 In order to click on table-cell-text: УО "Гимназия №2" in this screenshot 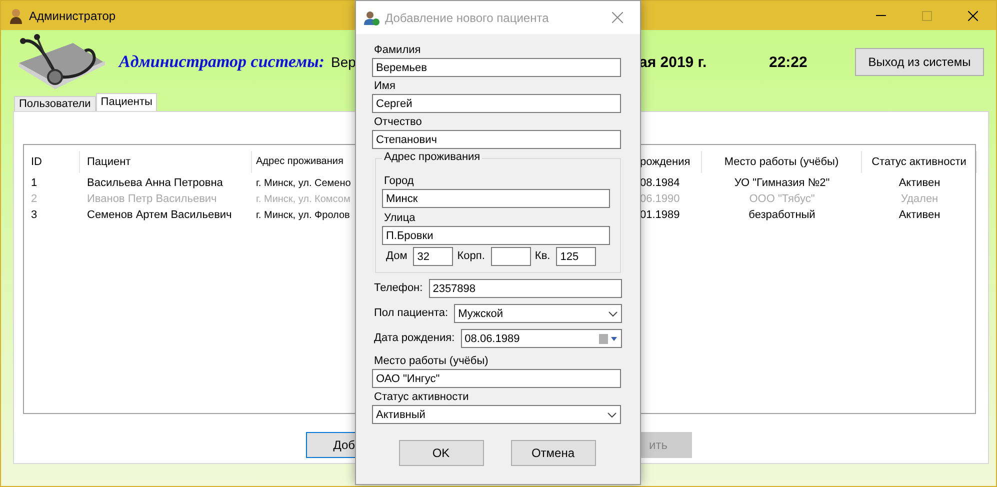, I will do `click(782, 183)`.